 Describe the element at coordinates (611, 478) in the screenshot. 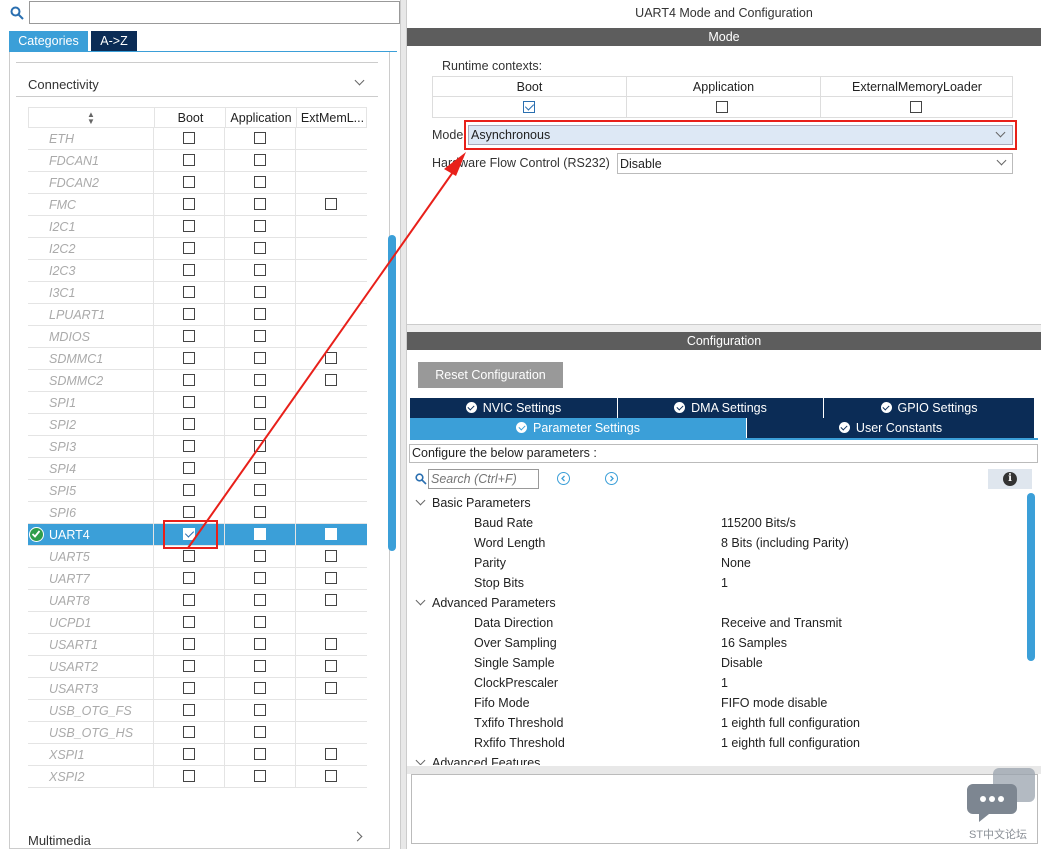

I see `next-result-icon` at that location.